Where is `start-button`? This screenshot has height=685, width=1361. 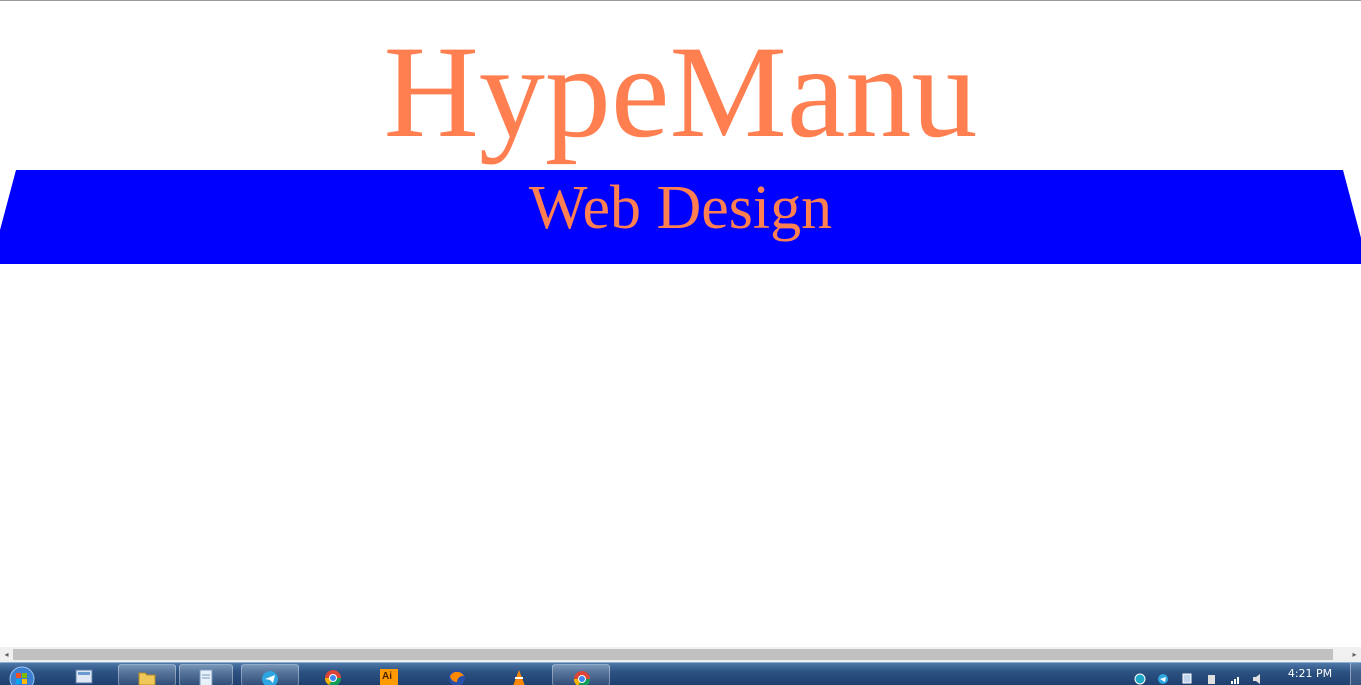
start-button is located at coordinates (22, 675).